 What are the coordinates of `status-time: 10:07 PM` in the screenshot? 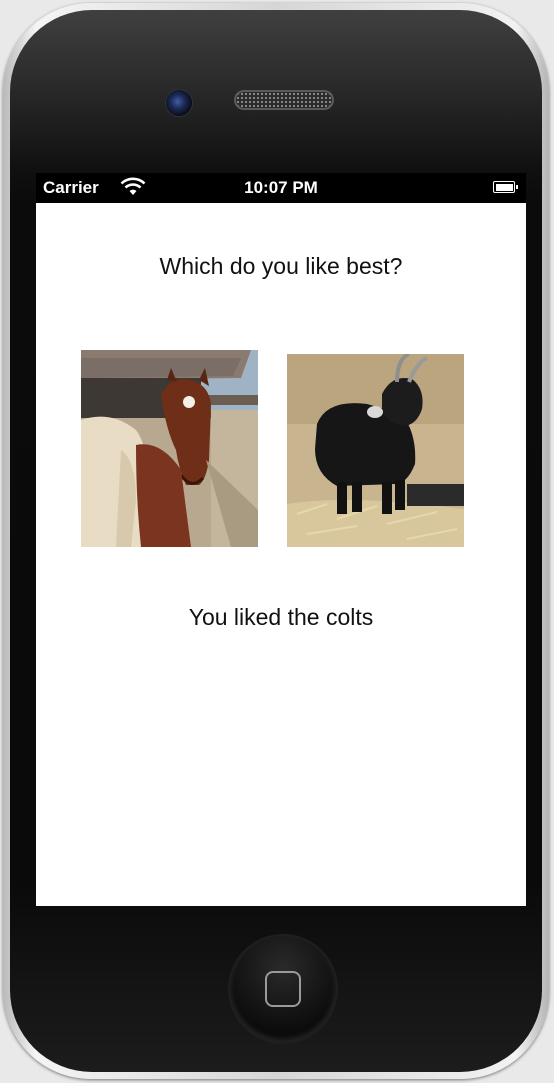 It's located at (281, 187).